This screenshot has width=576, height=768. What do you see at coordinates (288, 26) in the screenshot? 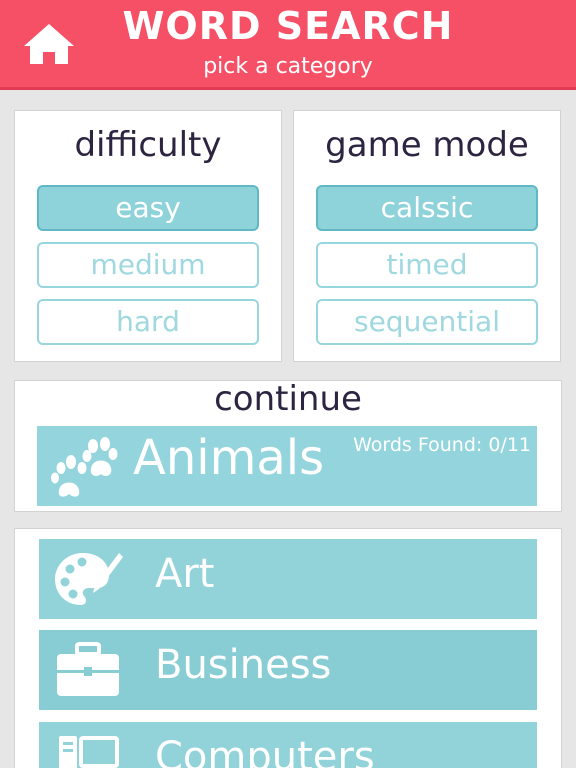
I see `app-title: WORD SEARCH` at bounding box center [288, 26].